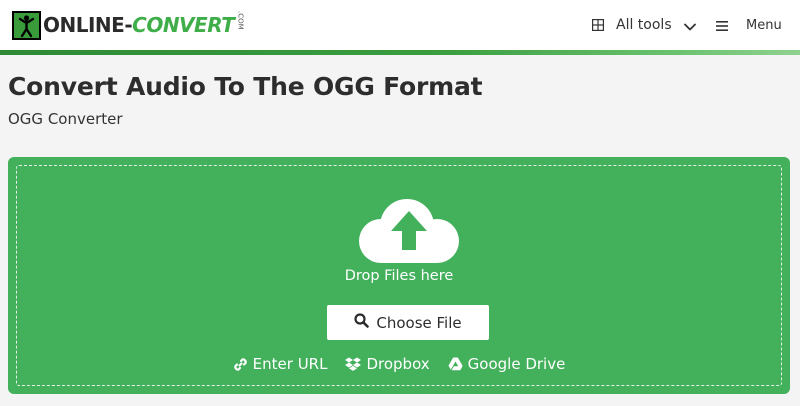  I want to click on site-logo: ONLINE- CONVERT .COM, so click(128, 25).